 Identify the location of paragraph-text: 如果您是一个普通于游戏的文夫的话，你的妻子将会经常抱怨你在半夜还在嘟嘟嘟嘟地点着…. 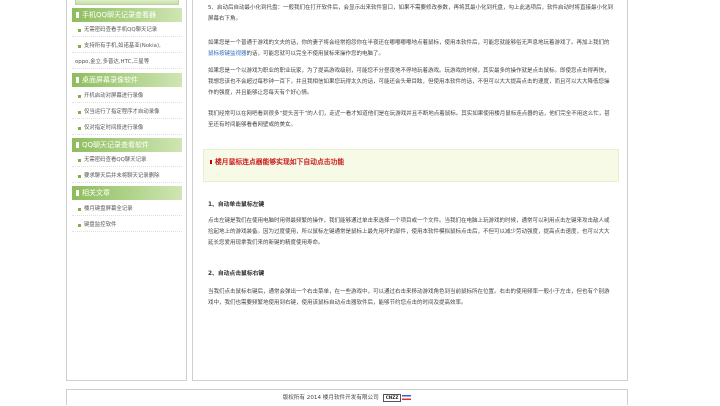
(409, 43).